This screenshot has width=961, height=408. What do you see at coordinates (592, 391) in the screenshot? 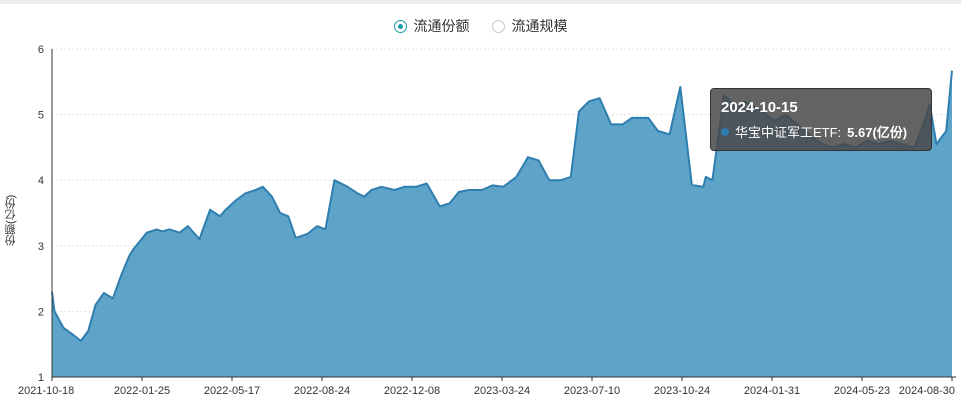
I see `x-tick-label: 2023-07-10` at bounding box center [592, 391].